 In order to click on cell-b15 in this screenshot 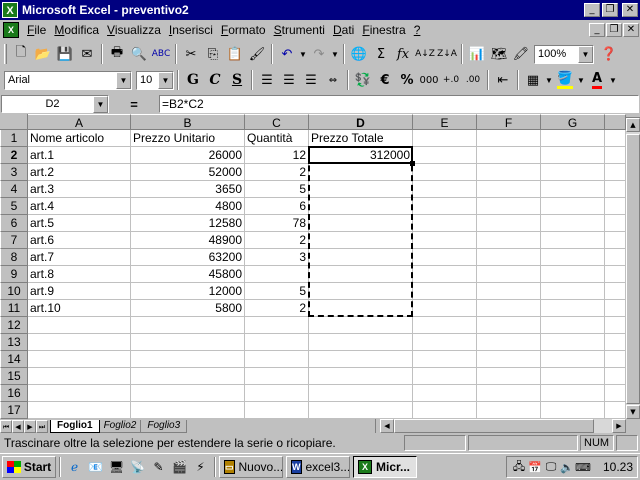, I will do `click(188, 376)`.